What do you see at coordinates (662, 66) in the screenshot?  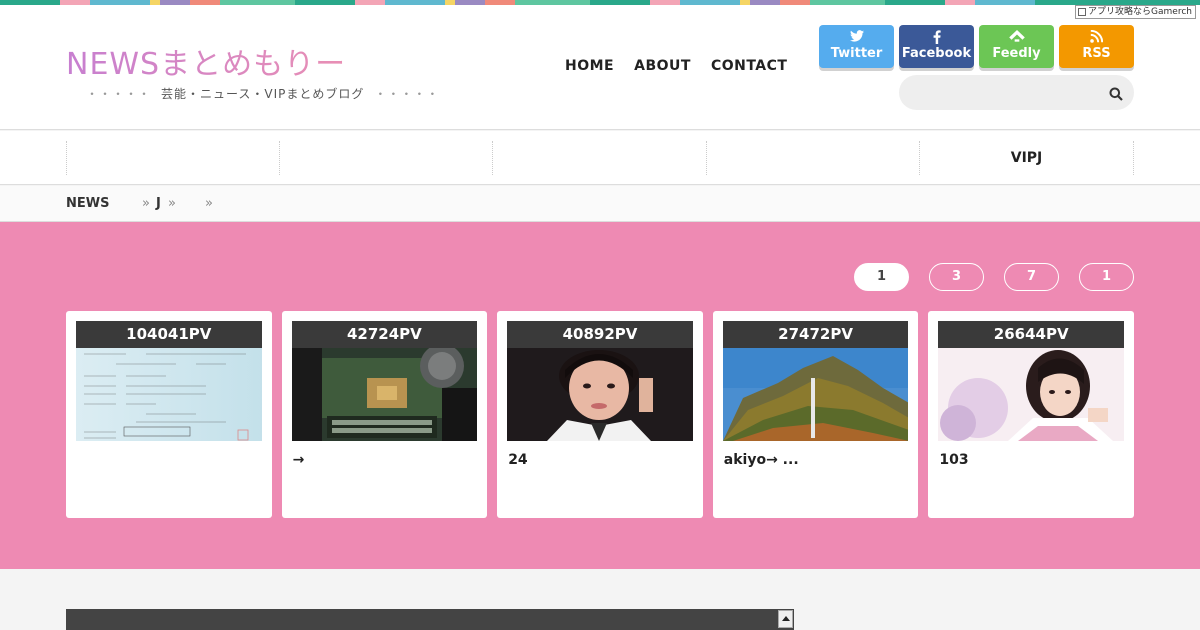 I see `nav-about: ABOUT` at bounding box center [662, 66].